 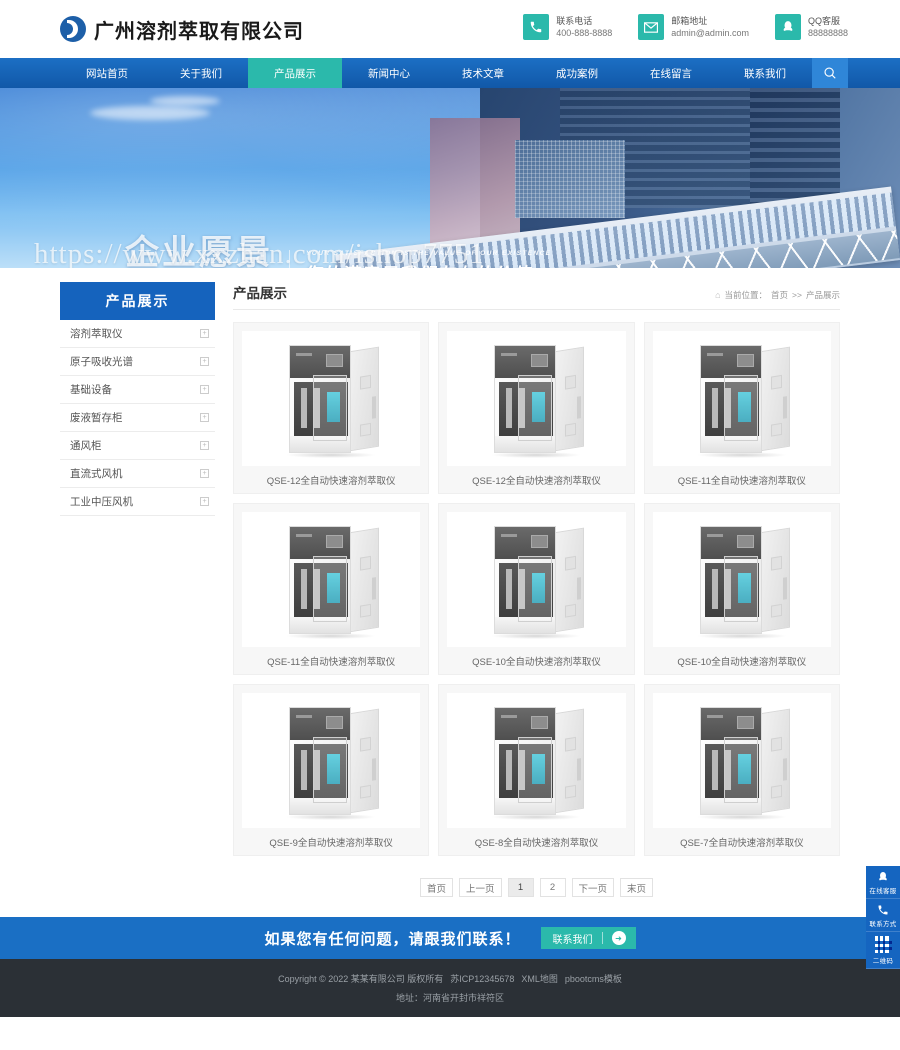 What do you see at coordinates (651, 27) in the screenshot?
I see `mail-icon` at bounding box center [651, 27].